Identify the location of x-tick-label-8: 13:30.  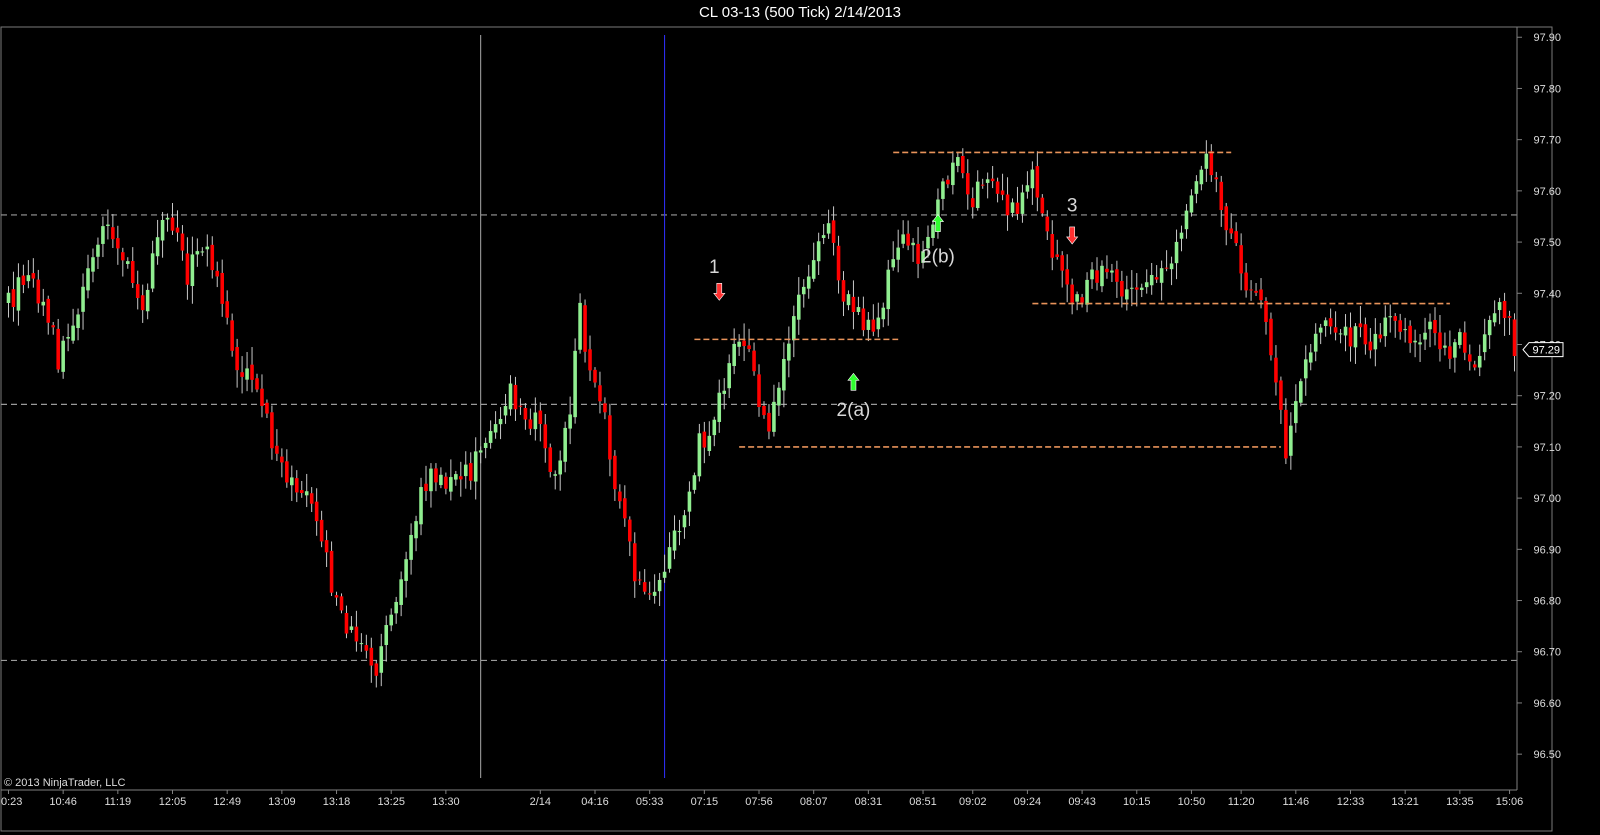
(446, 802).